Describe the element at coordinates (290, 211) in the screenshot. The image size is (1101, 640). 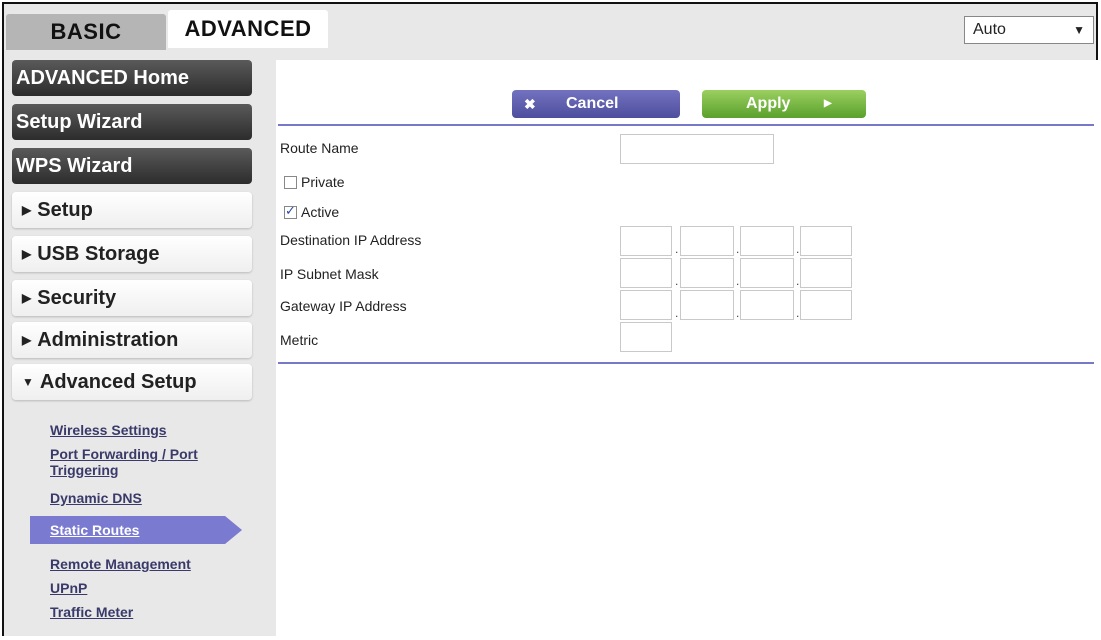
I see `active-checkbox` at that location.